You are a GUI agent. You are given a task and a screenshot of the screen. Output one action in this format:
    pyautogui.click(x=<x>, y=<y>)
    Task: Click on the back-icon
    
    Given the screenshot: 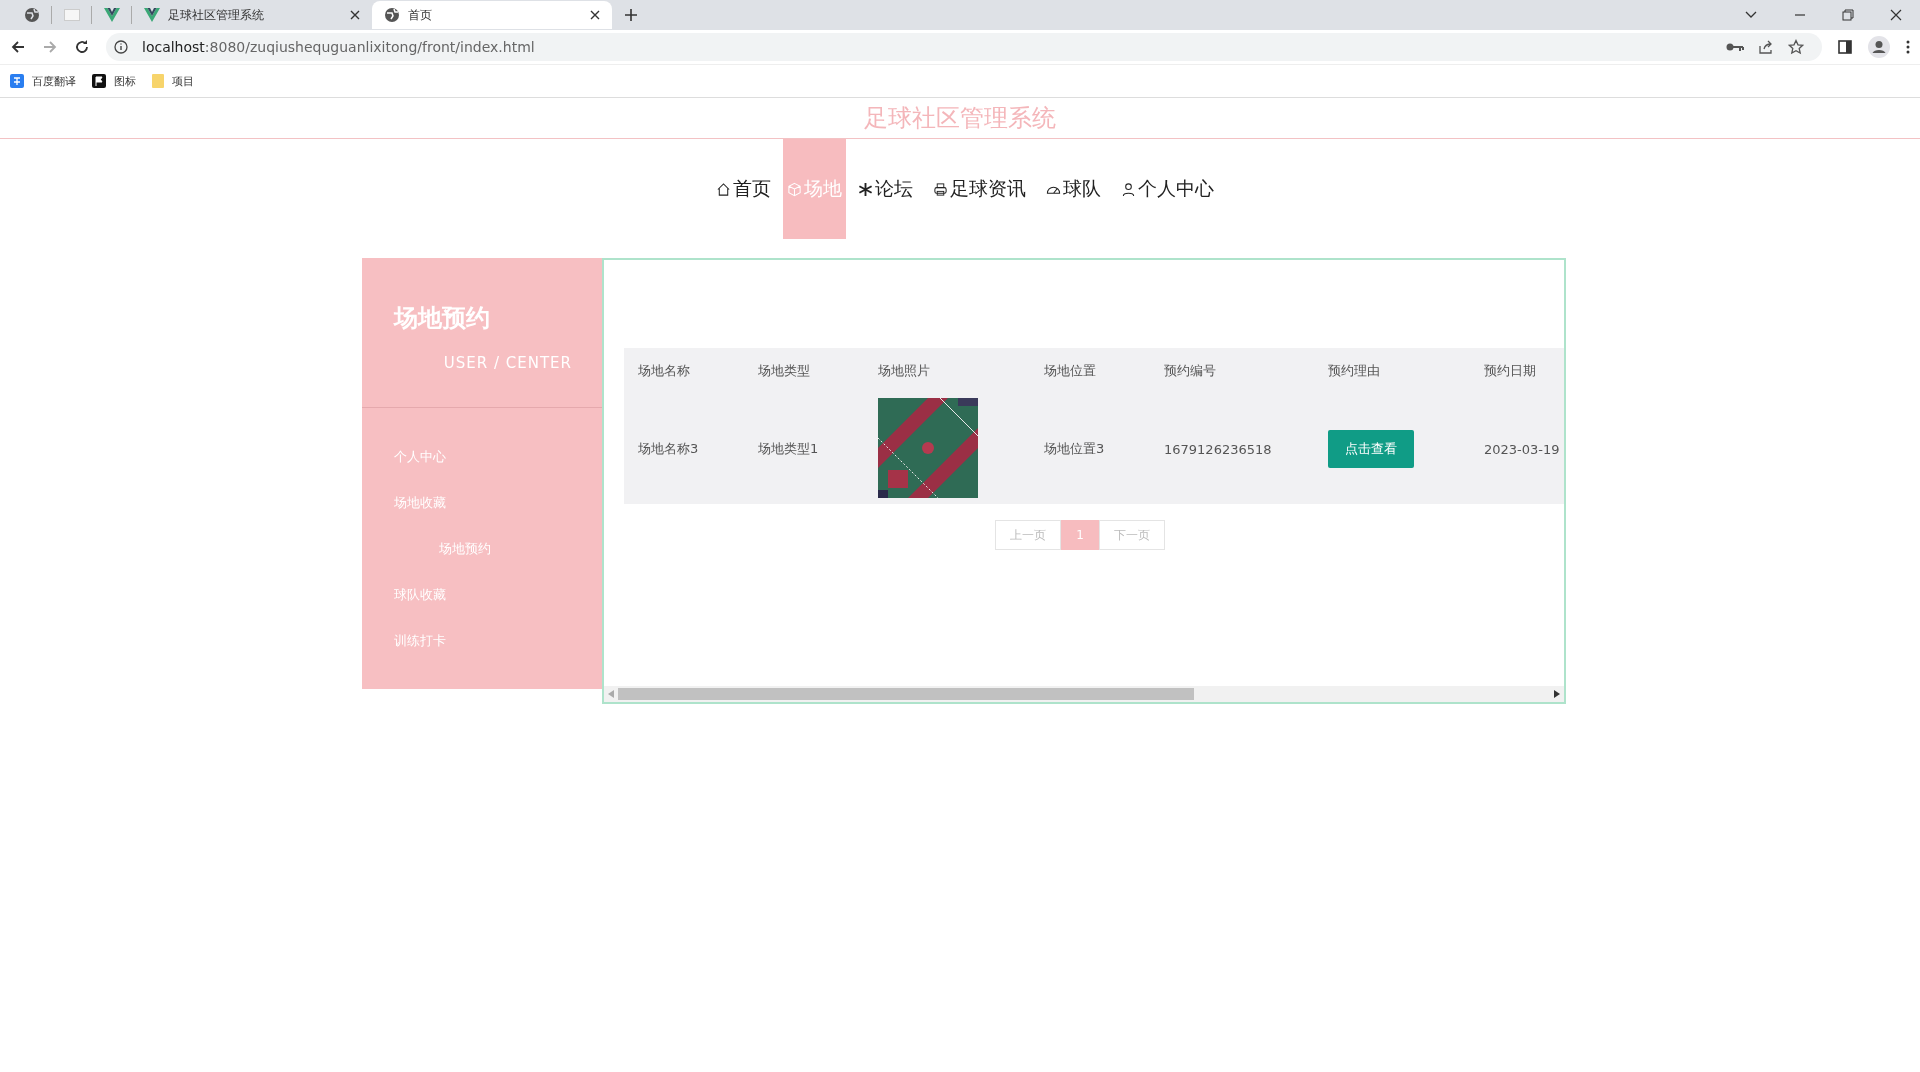 What is the action you would take?
    pyautogui.click(x=18, y=47)
    